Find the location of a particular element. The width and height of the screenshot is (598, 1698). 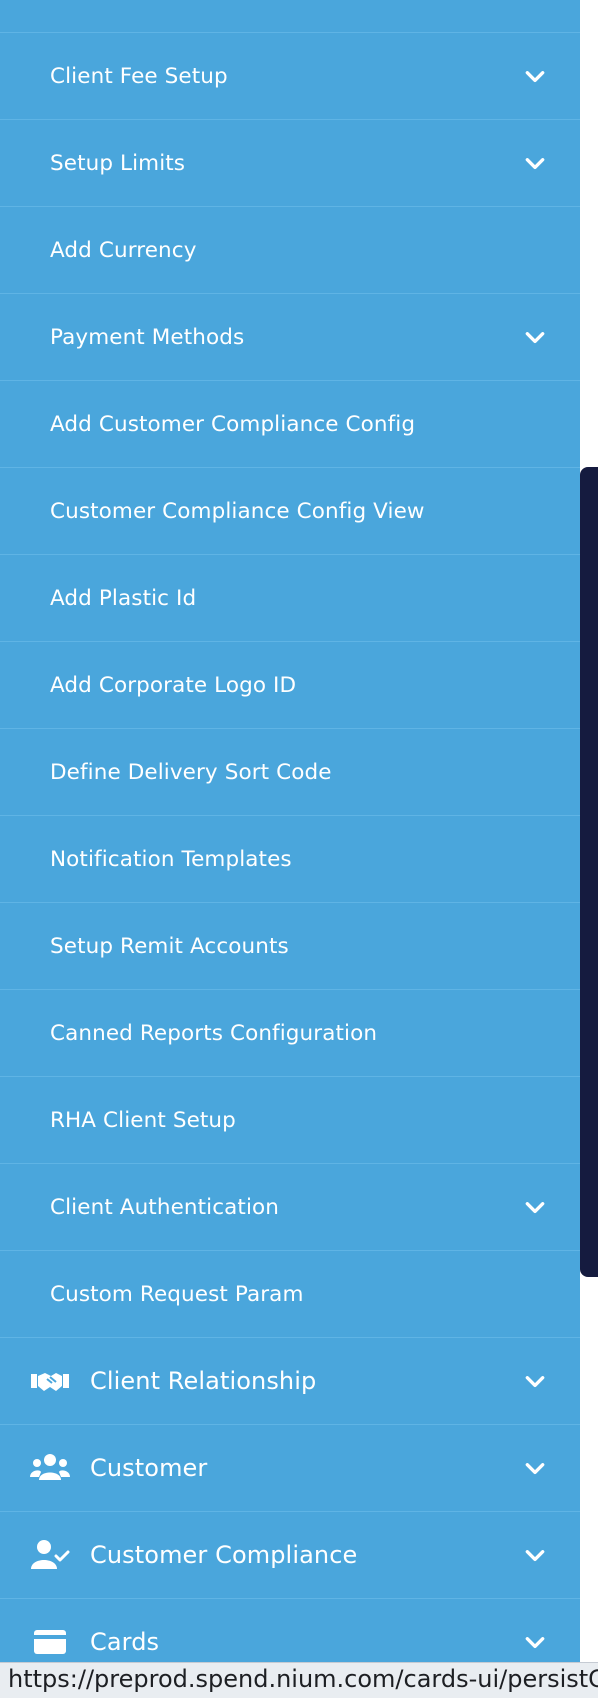

menu-item-customer-compliance: Customer Compliance is located at coordinates (290, 1555).